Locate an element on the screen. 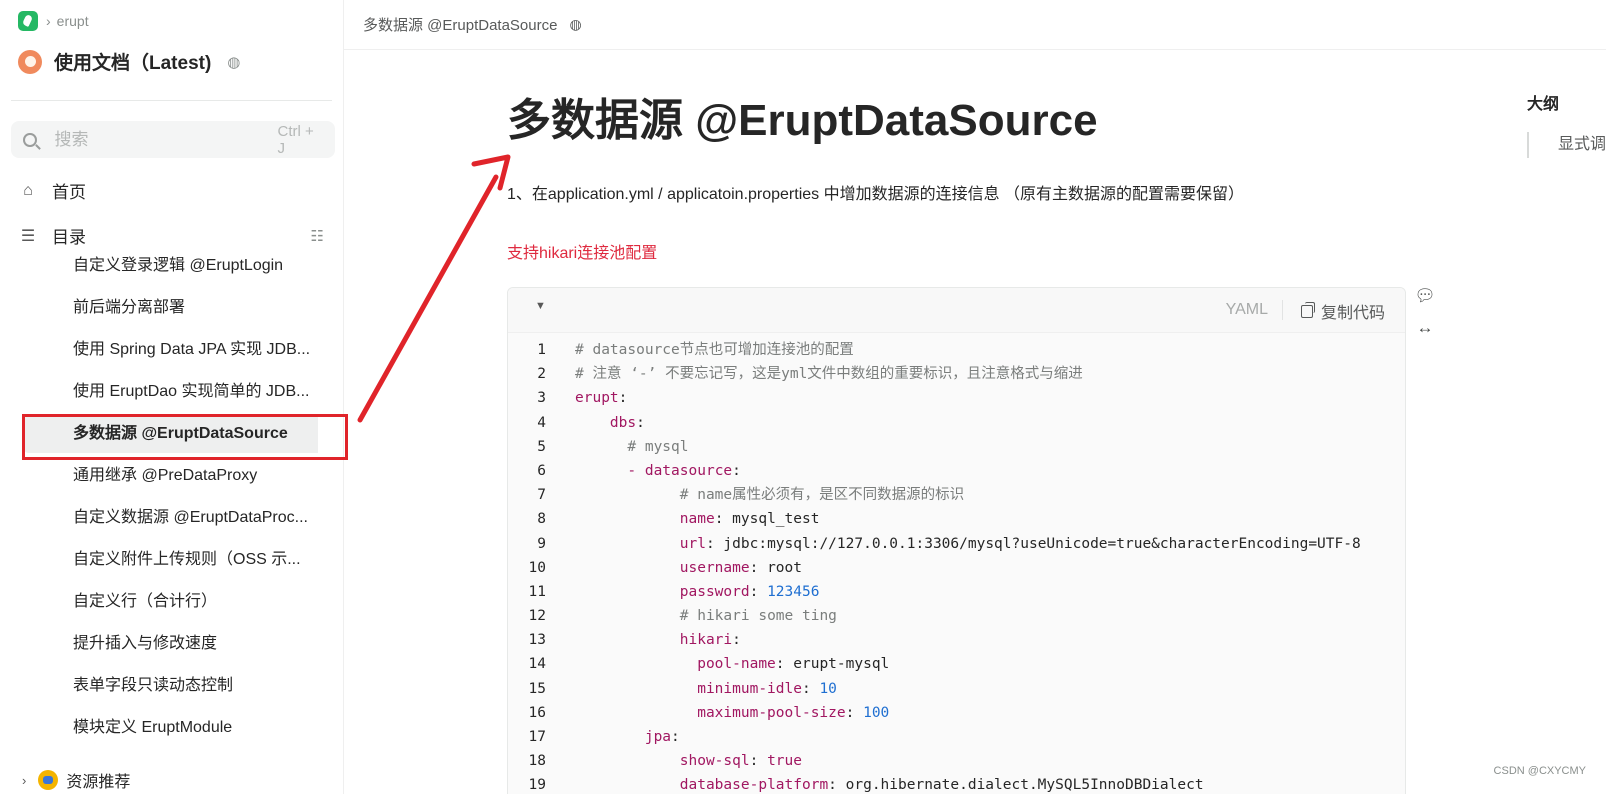 The height and width of the screenshot is (794, 1606). collapse-toc-icon: ☷ is located at coordinates (317, 236).